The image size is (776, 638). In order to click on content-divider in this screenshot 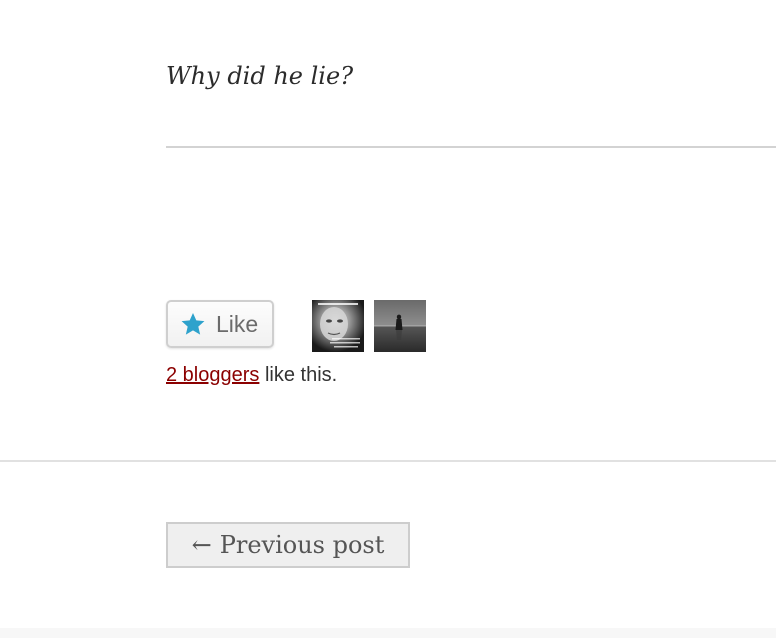, I will do `click(471, 147)`.